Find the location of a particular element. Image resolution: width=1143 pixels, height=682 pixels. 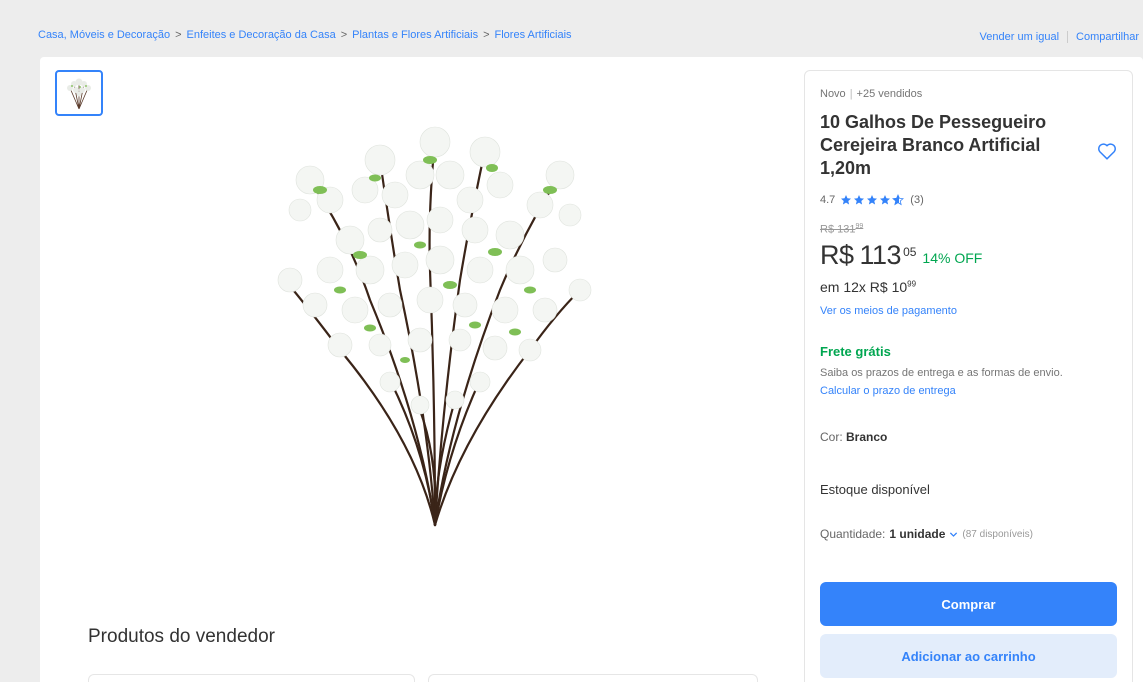

thumbnail-image is located at coordinates (79, 94).